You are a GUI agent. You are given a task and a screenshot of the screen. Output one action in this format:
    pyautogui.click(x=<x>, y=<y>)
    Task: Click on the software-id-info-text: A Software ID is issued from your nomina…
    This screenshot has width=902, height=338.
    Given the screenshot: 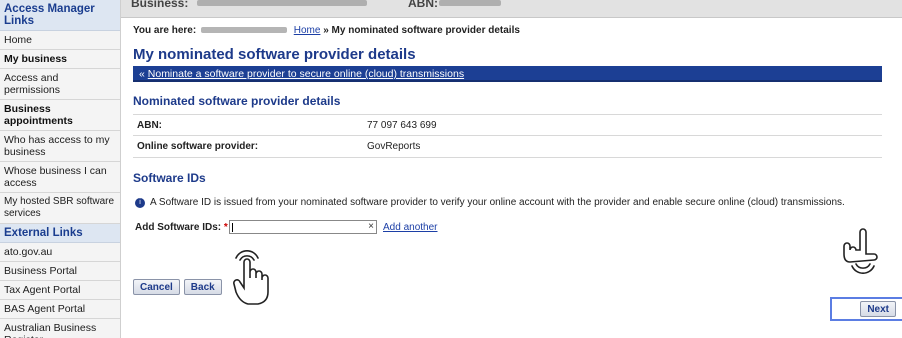 What is the action you would take?
    pyautogui.click(x=497, y=202)
    